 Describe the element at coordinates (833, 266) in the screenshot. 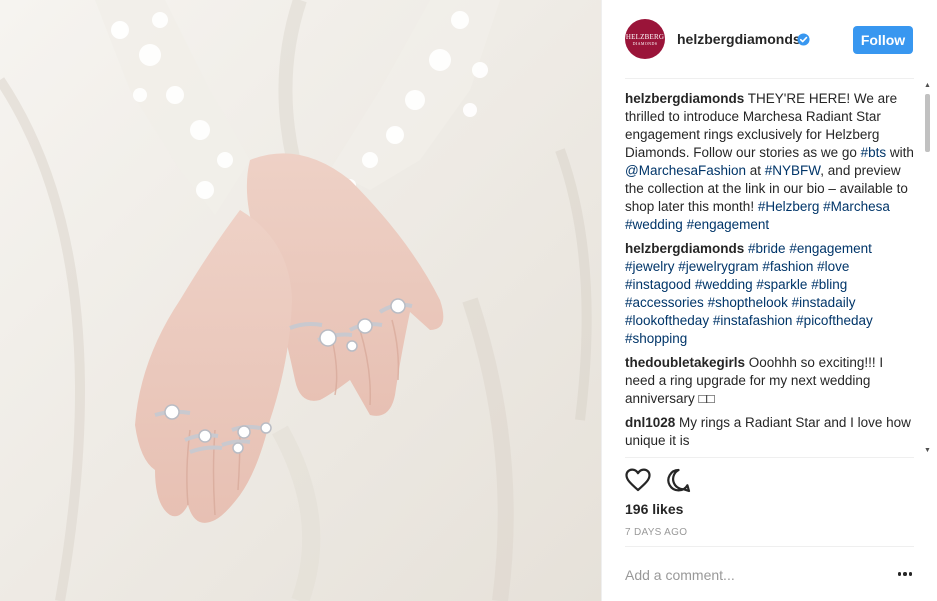

I see `hashtag-link: #love` at that location.